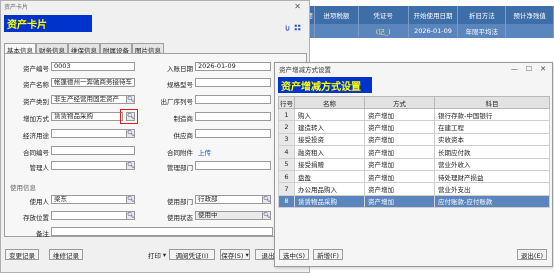 This screenshot has width=554, height=273. What do you see at coordinates (492, 152) in the screenshot?
I see `account-cell: 长期应付款` at bounding box center [492, 152].